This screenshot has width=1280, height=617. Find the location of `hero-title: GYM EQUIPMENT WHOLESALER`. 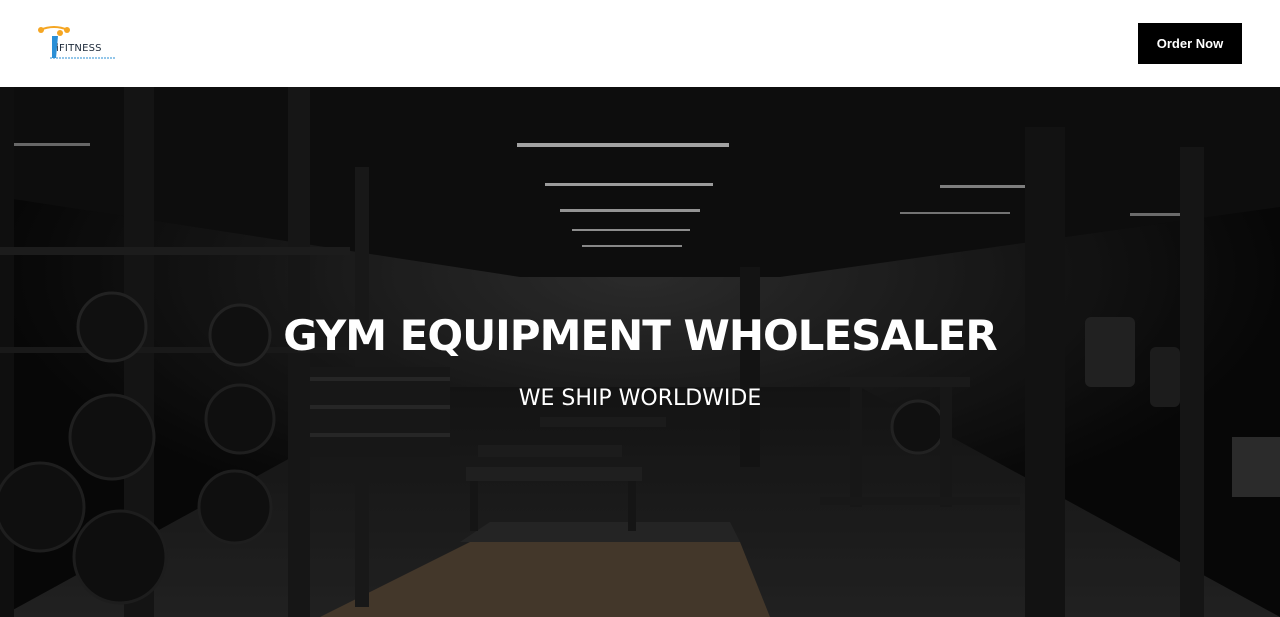

hero-title: GYM EQUIPMENT WHOLESALER is located at coordinates (640, 335).